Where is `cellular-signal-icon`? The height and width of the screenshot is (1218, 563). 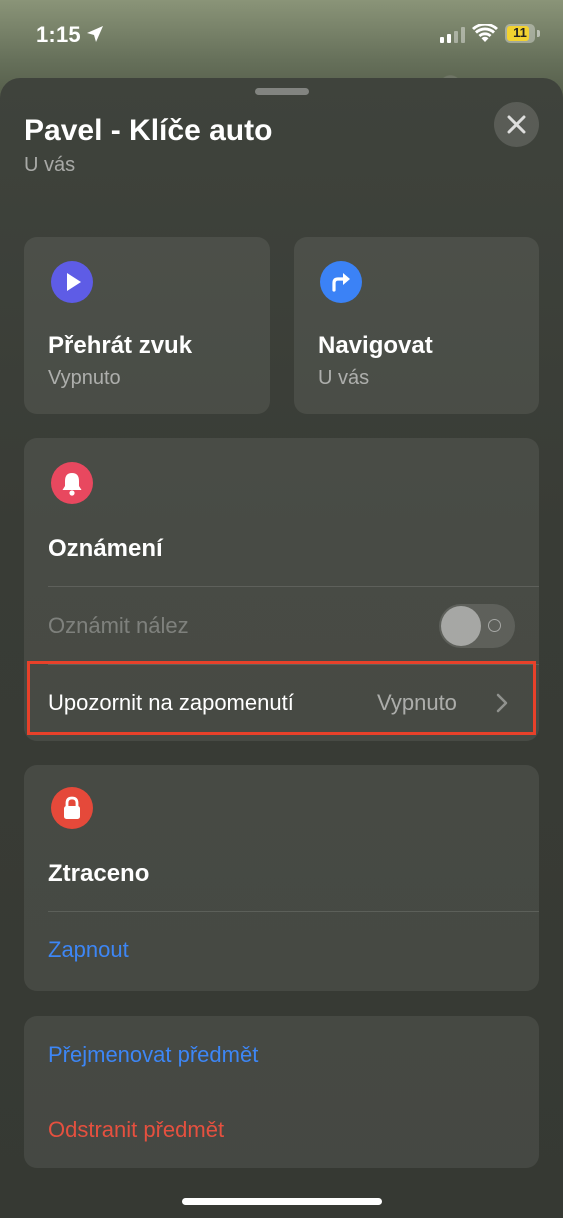
cellular-signal-icon is located at coordinates (452, 35).